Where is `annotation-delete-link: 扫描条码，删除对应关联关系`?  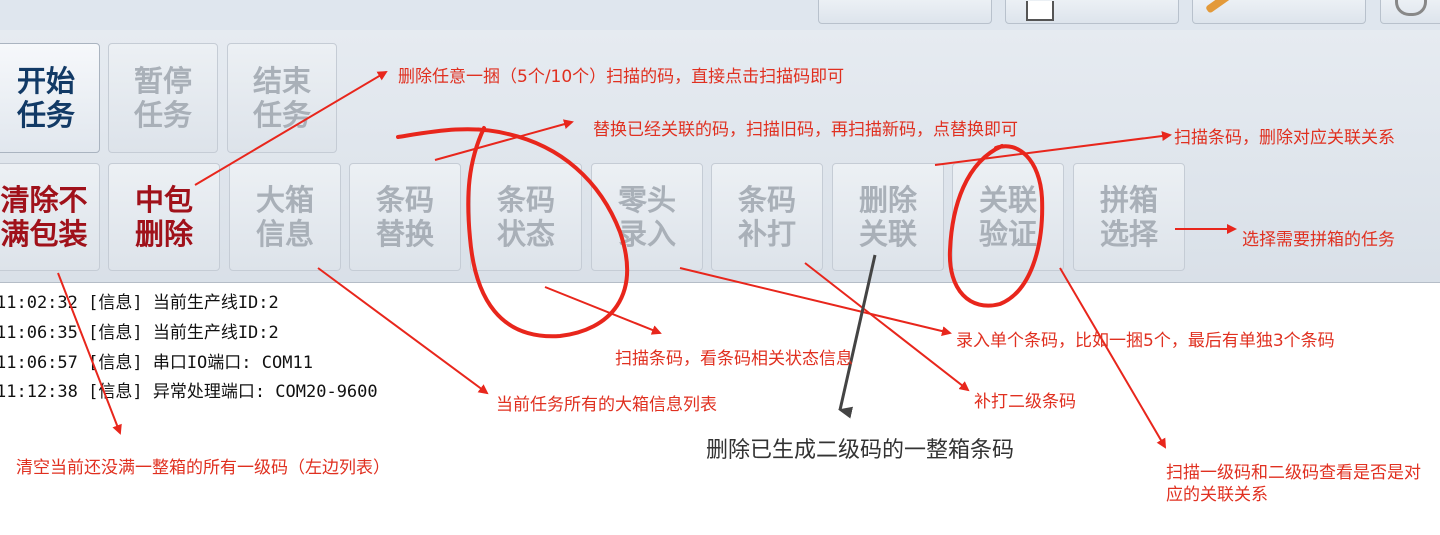
annotation-delete-link: 扫描条码，删除对应关联关系 is located at coordinates (1284, 138).